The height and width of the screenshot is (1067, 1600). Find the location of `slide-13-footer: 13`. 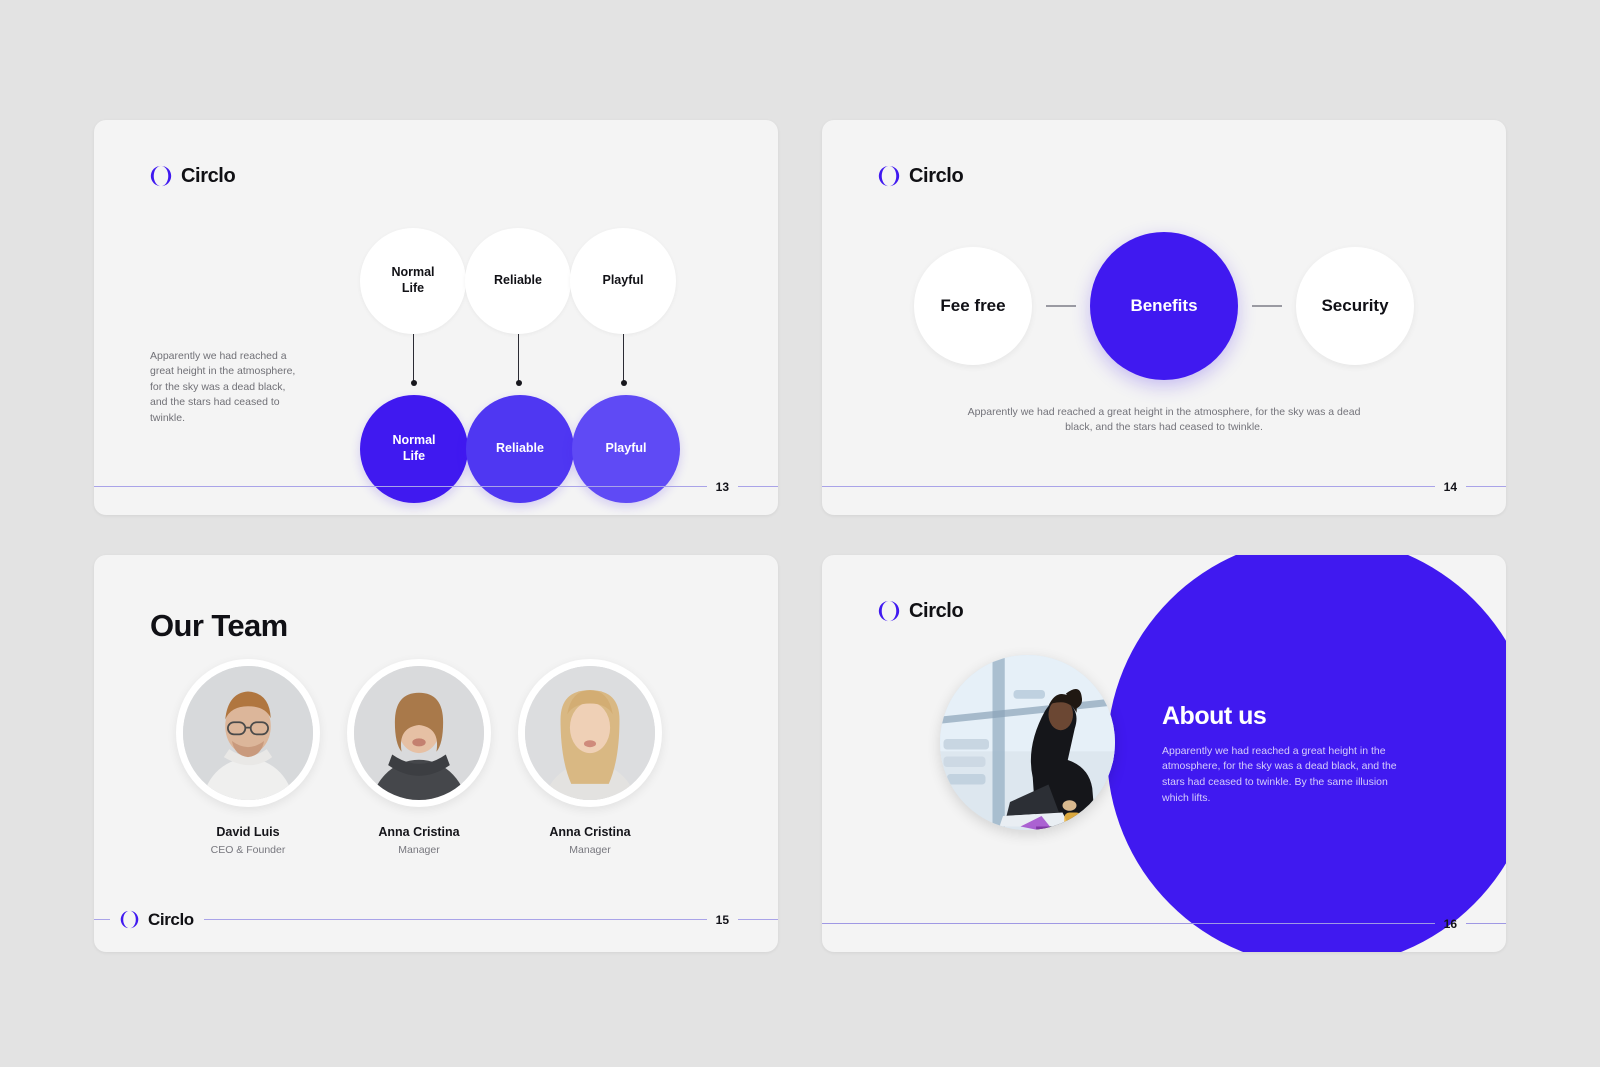

slide-13-footer: 13 is located at coordinates (436, 487).